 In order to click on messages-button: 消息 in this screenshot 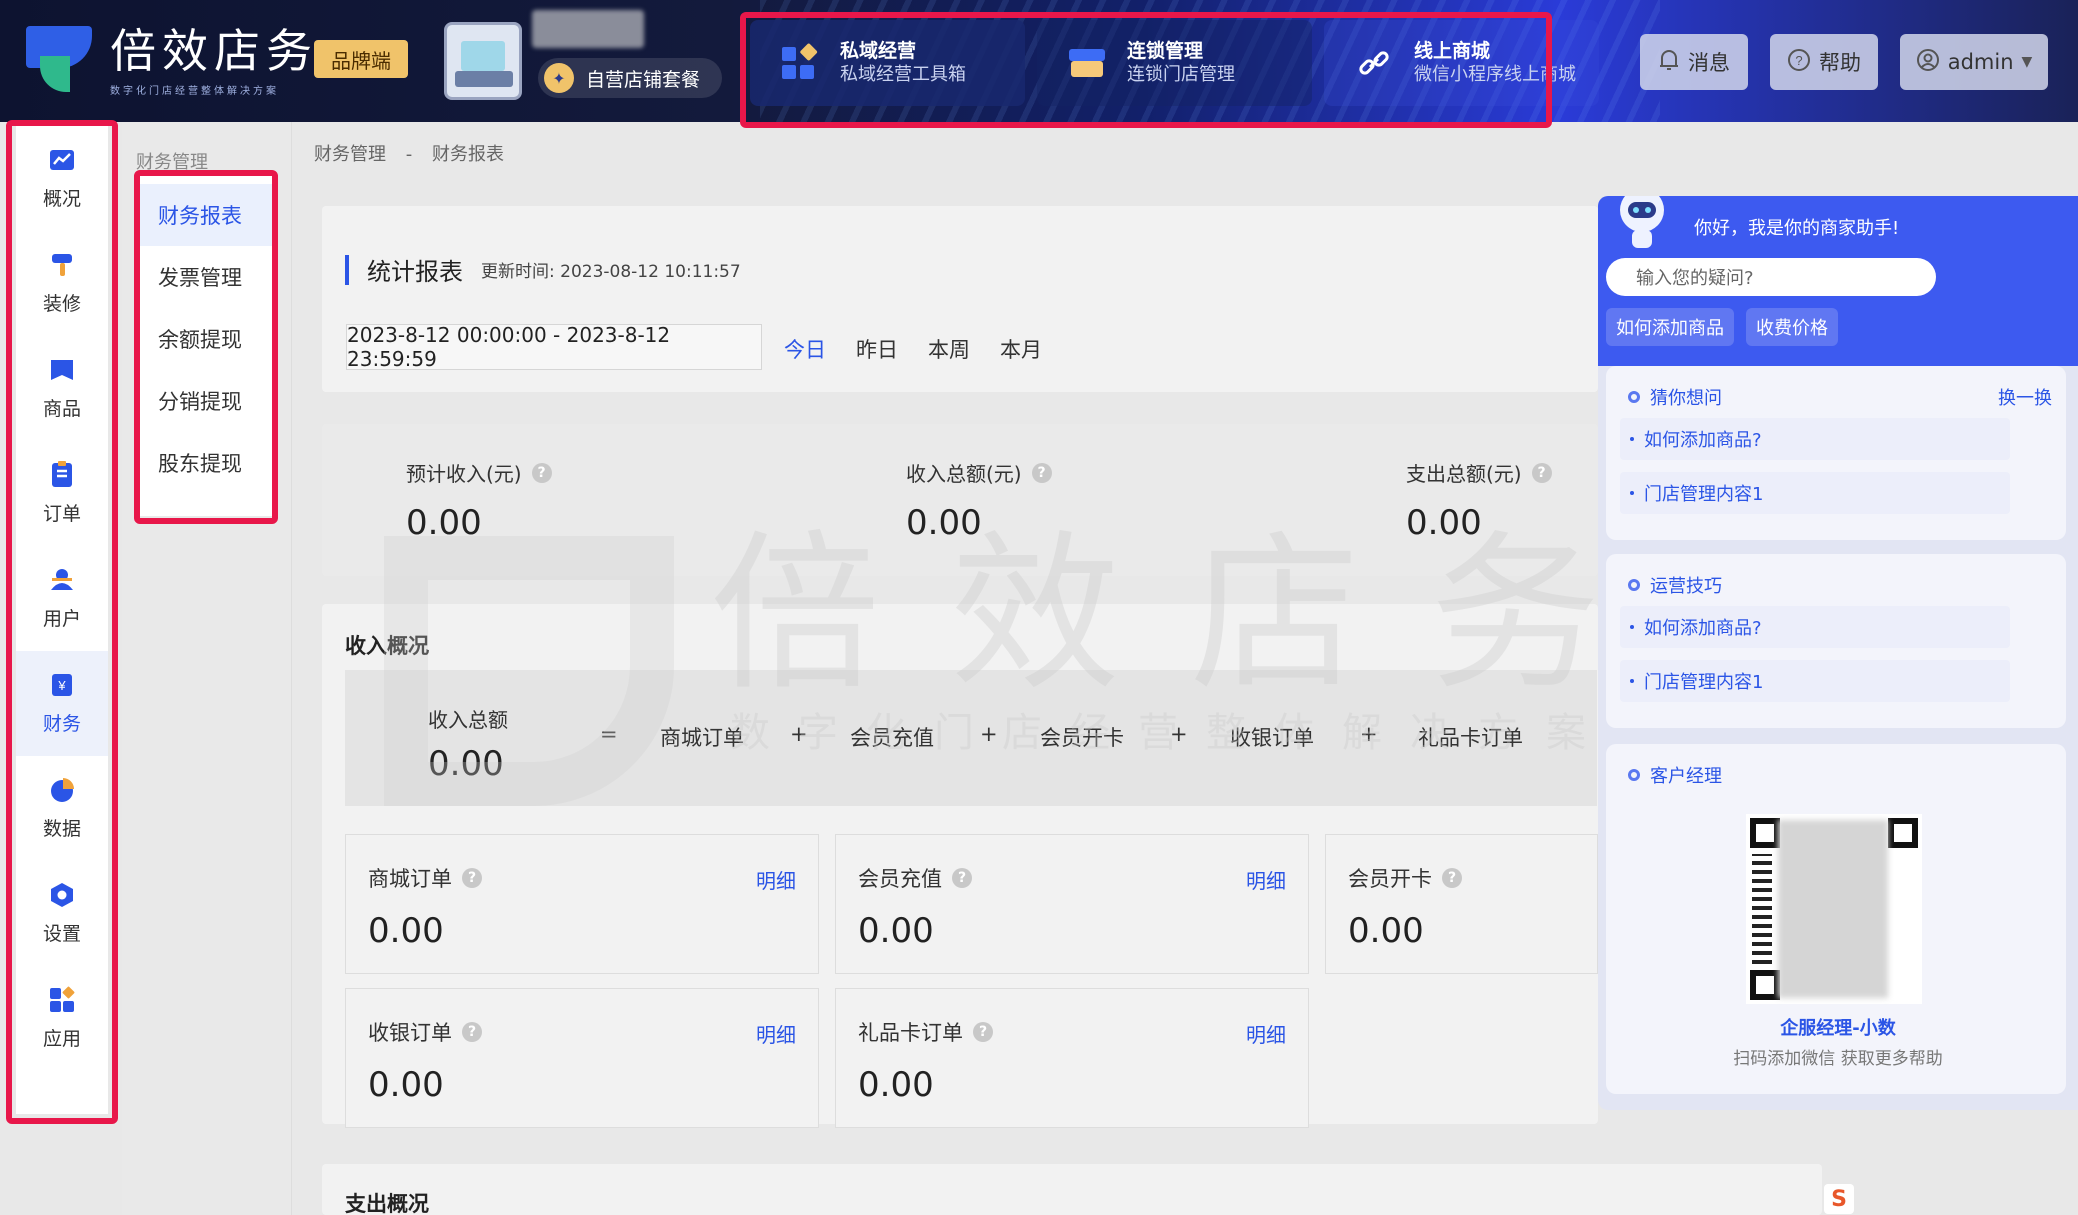, I will do `click(1694, 62)`.